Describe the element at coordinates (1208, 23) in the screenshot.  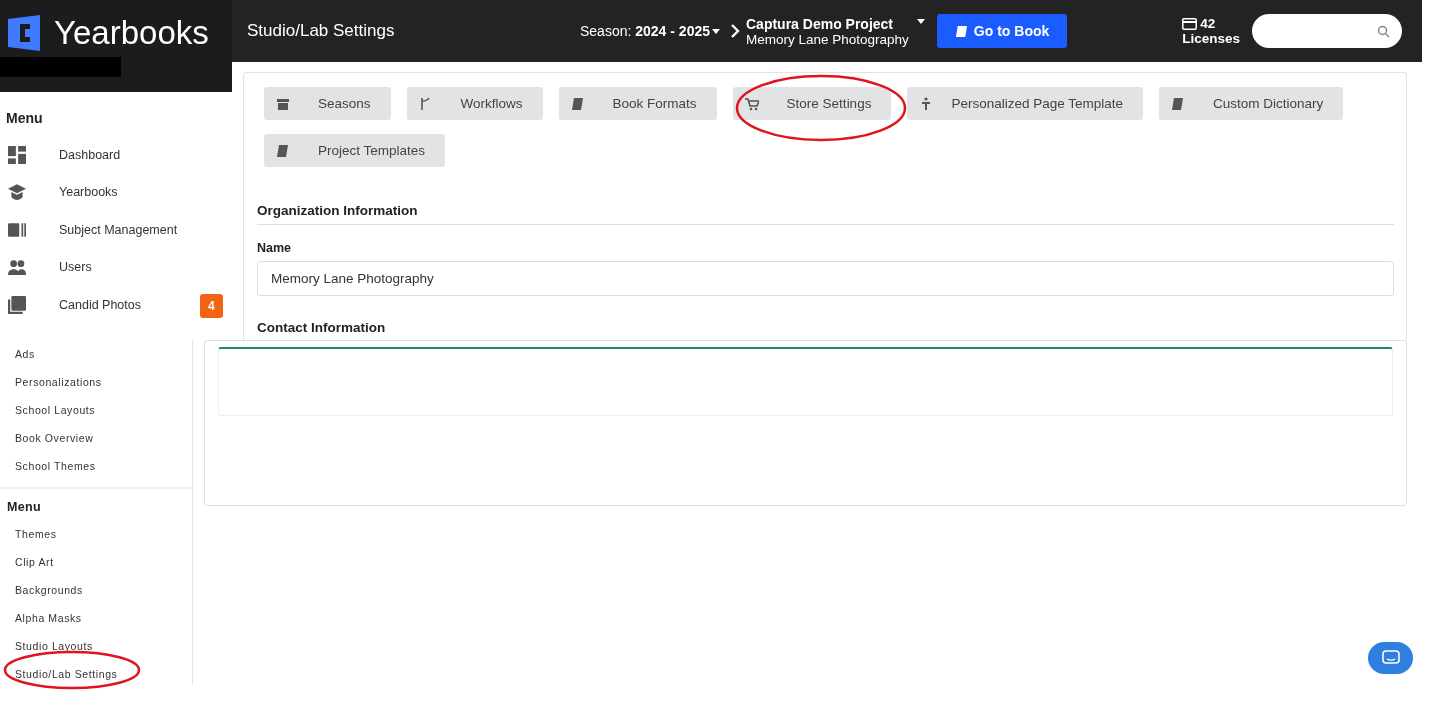
I see `license-count: 42` at that location.